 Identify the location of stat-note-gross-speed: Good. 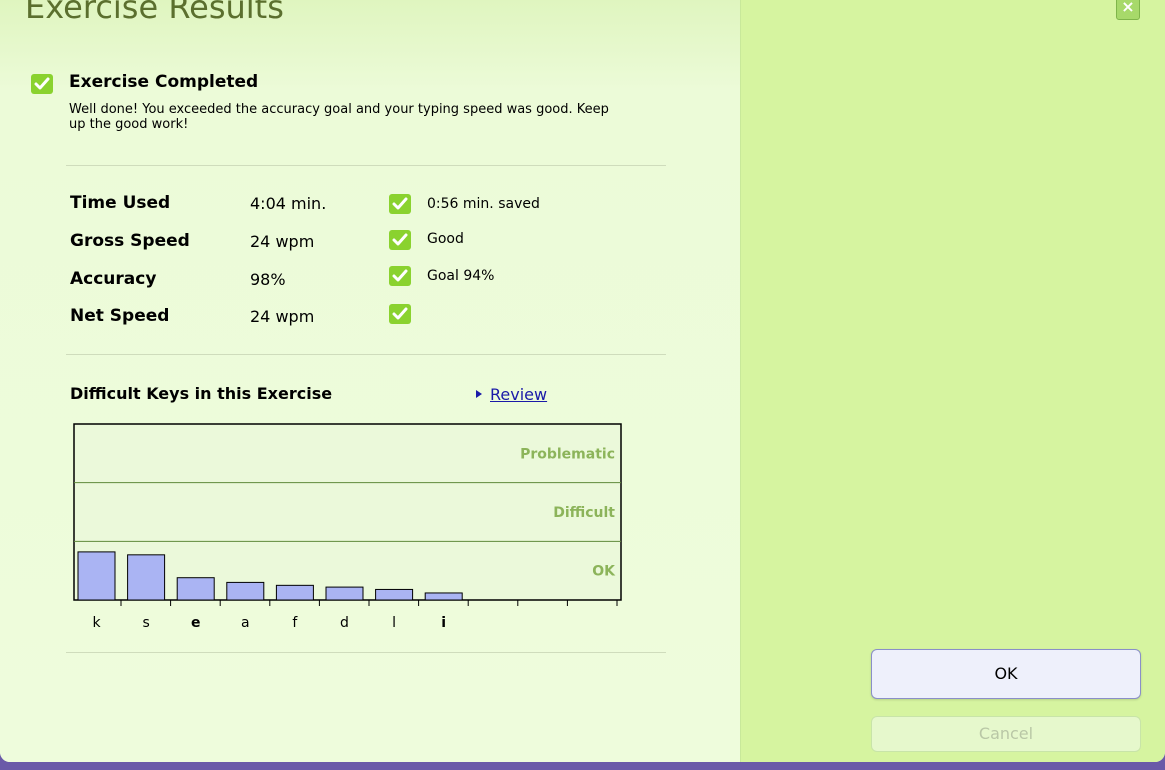
(445, 239).